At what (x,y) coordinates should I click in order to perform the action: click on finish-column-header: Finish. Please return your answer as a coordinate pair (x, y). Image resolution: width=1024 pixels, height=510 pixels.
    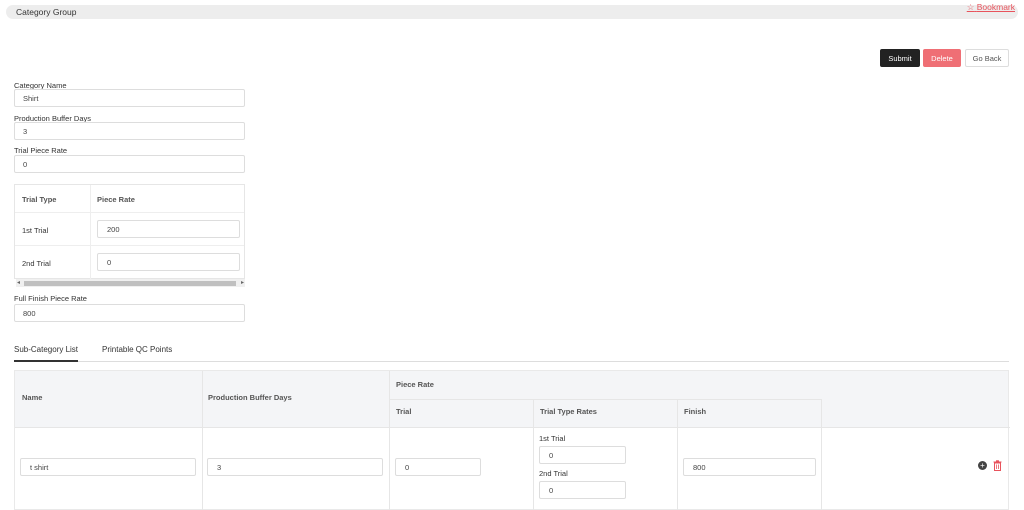
    Looking at the image, I should click on (695, 411).